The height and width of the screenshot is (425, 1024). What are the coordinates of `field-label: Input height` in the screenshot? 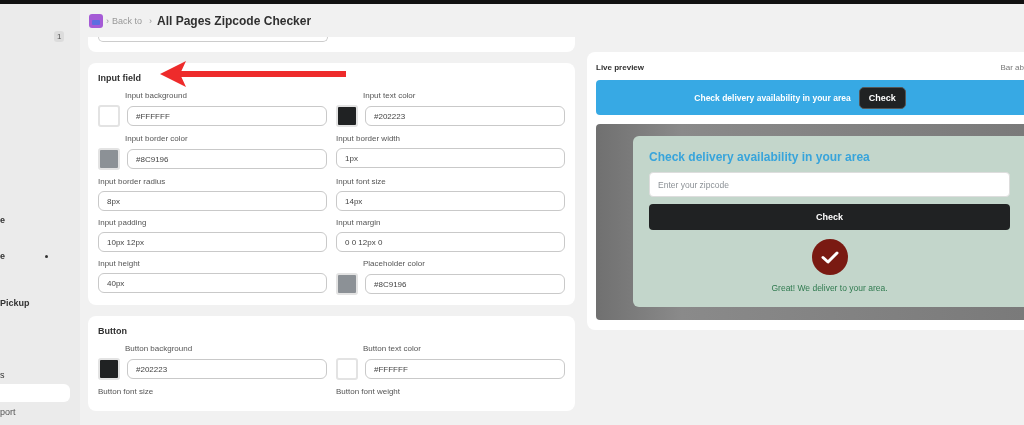 It's located at (119, 264).